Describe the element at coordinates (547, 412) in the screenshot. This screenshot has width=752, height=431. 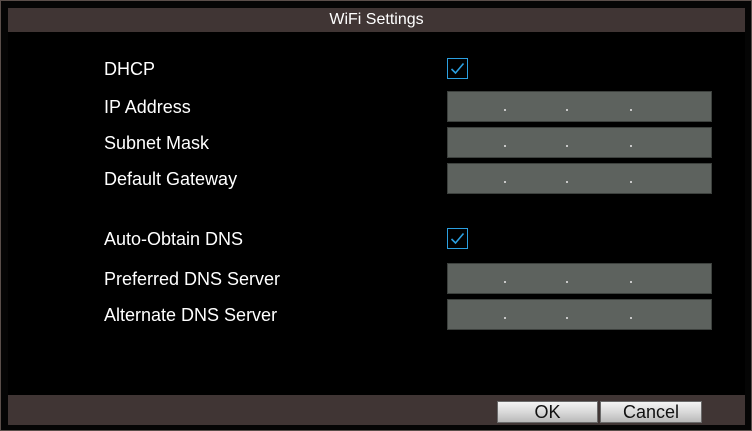
I see `ok-button: OK` at that location.